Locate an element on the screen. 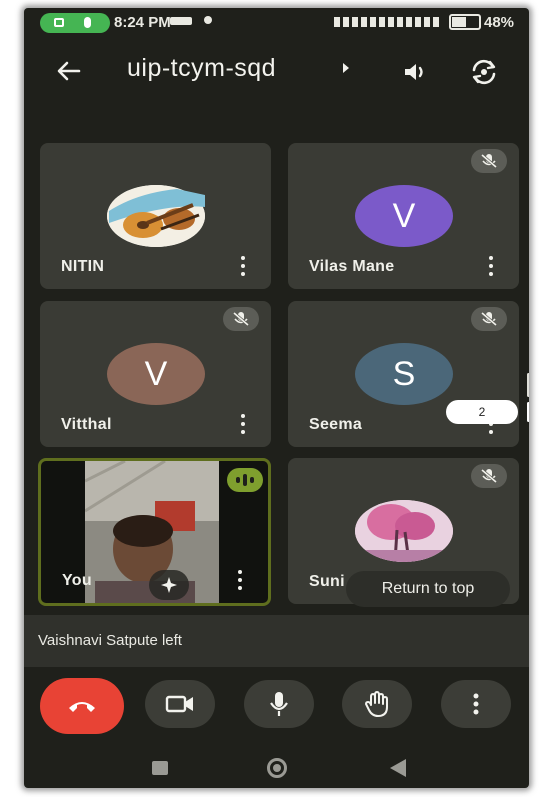 Image resolution: width=551 pixels, height=797 pixels. sparkle-icon is located at coordinates (169, 585).